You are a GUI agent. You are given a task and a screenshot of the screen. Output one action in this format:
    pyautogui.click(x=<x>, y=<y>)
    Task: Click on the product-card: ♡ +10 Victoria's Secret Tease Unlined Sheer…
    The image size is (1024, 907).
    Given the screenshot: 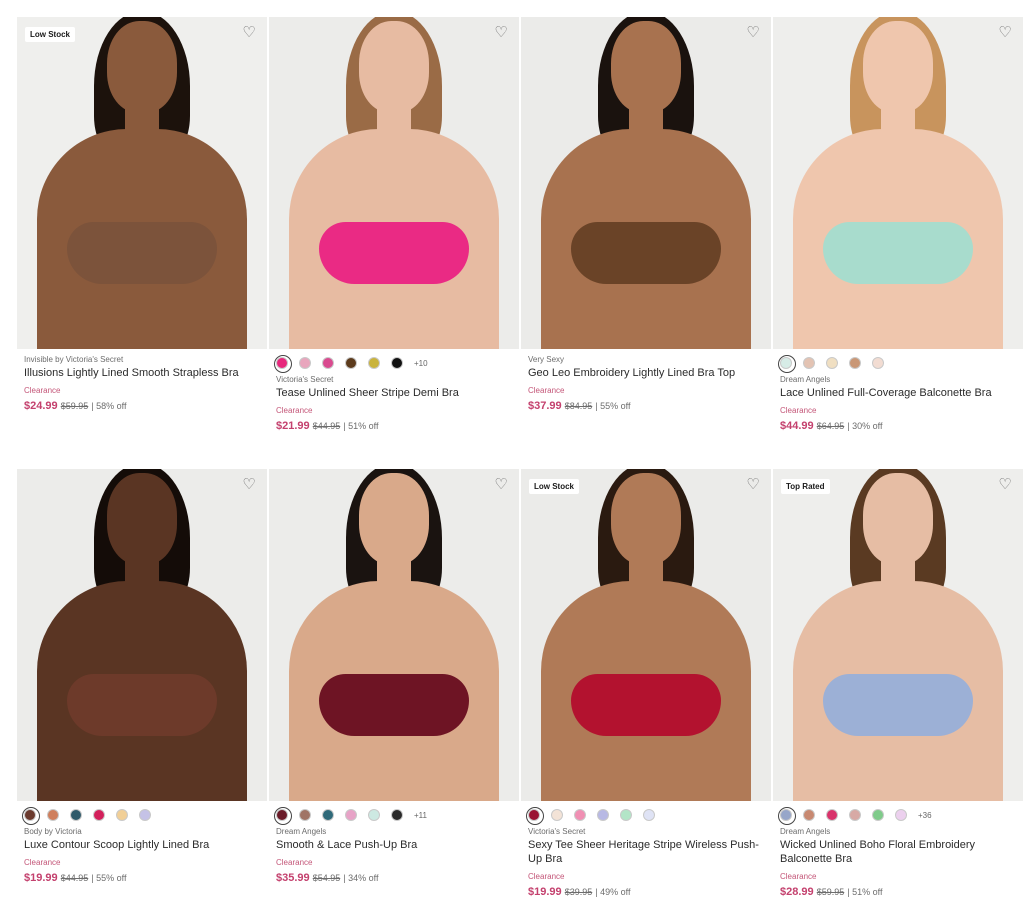 What is the action you would take?
    pyautogui.click(x=394, y=235)
    